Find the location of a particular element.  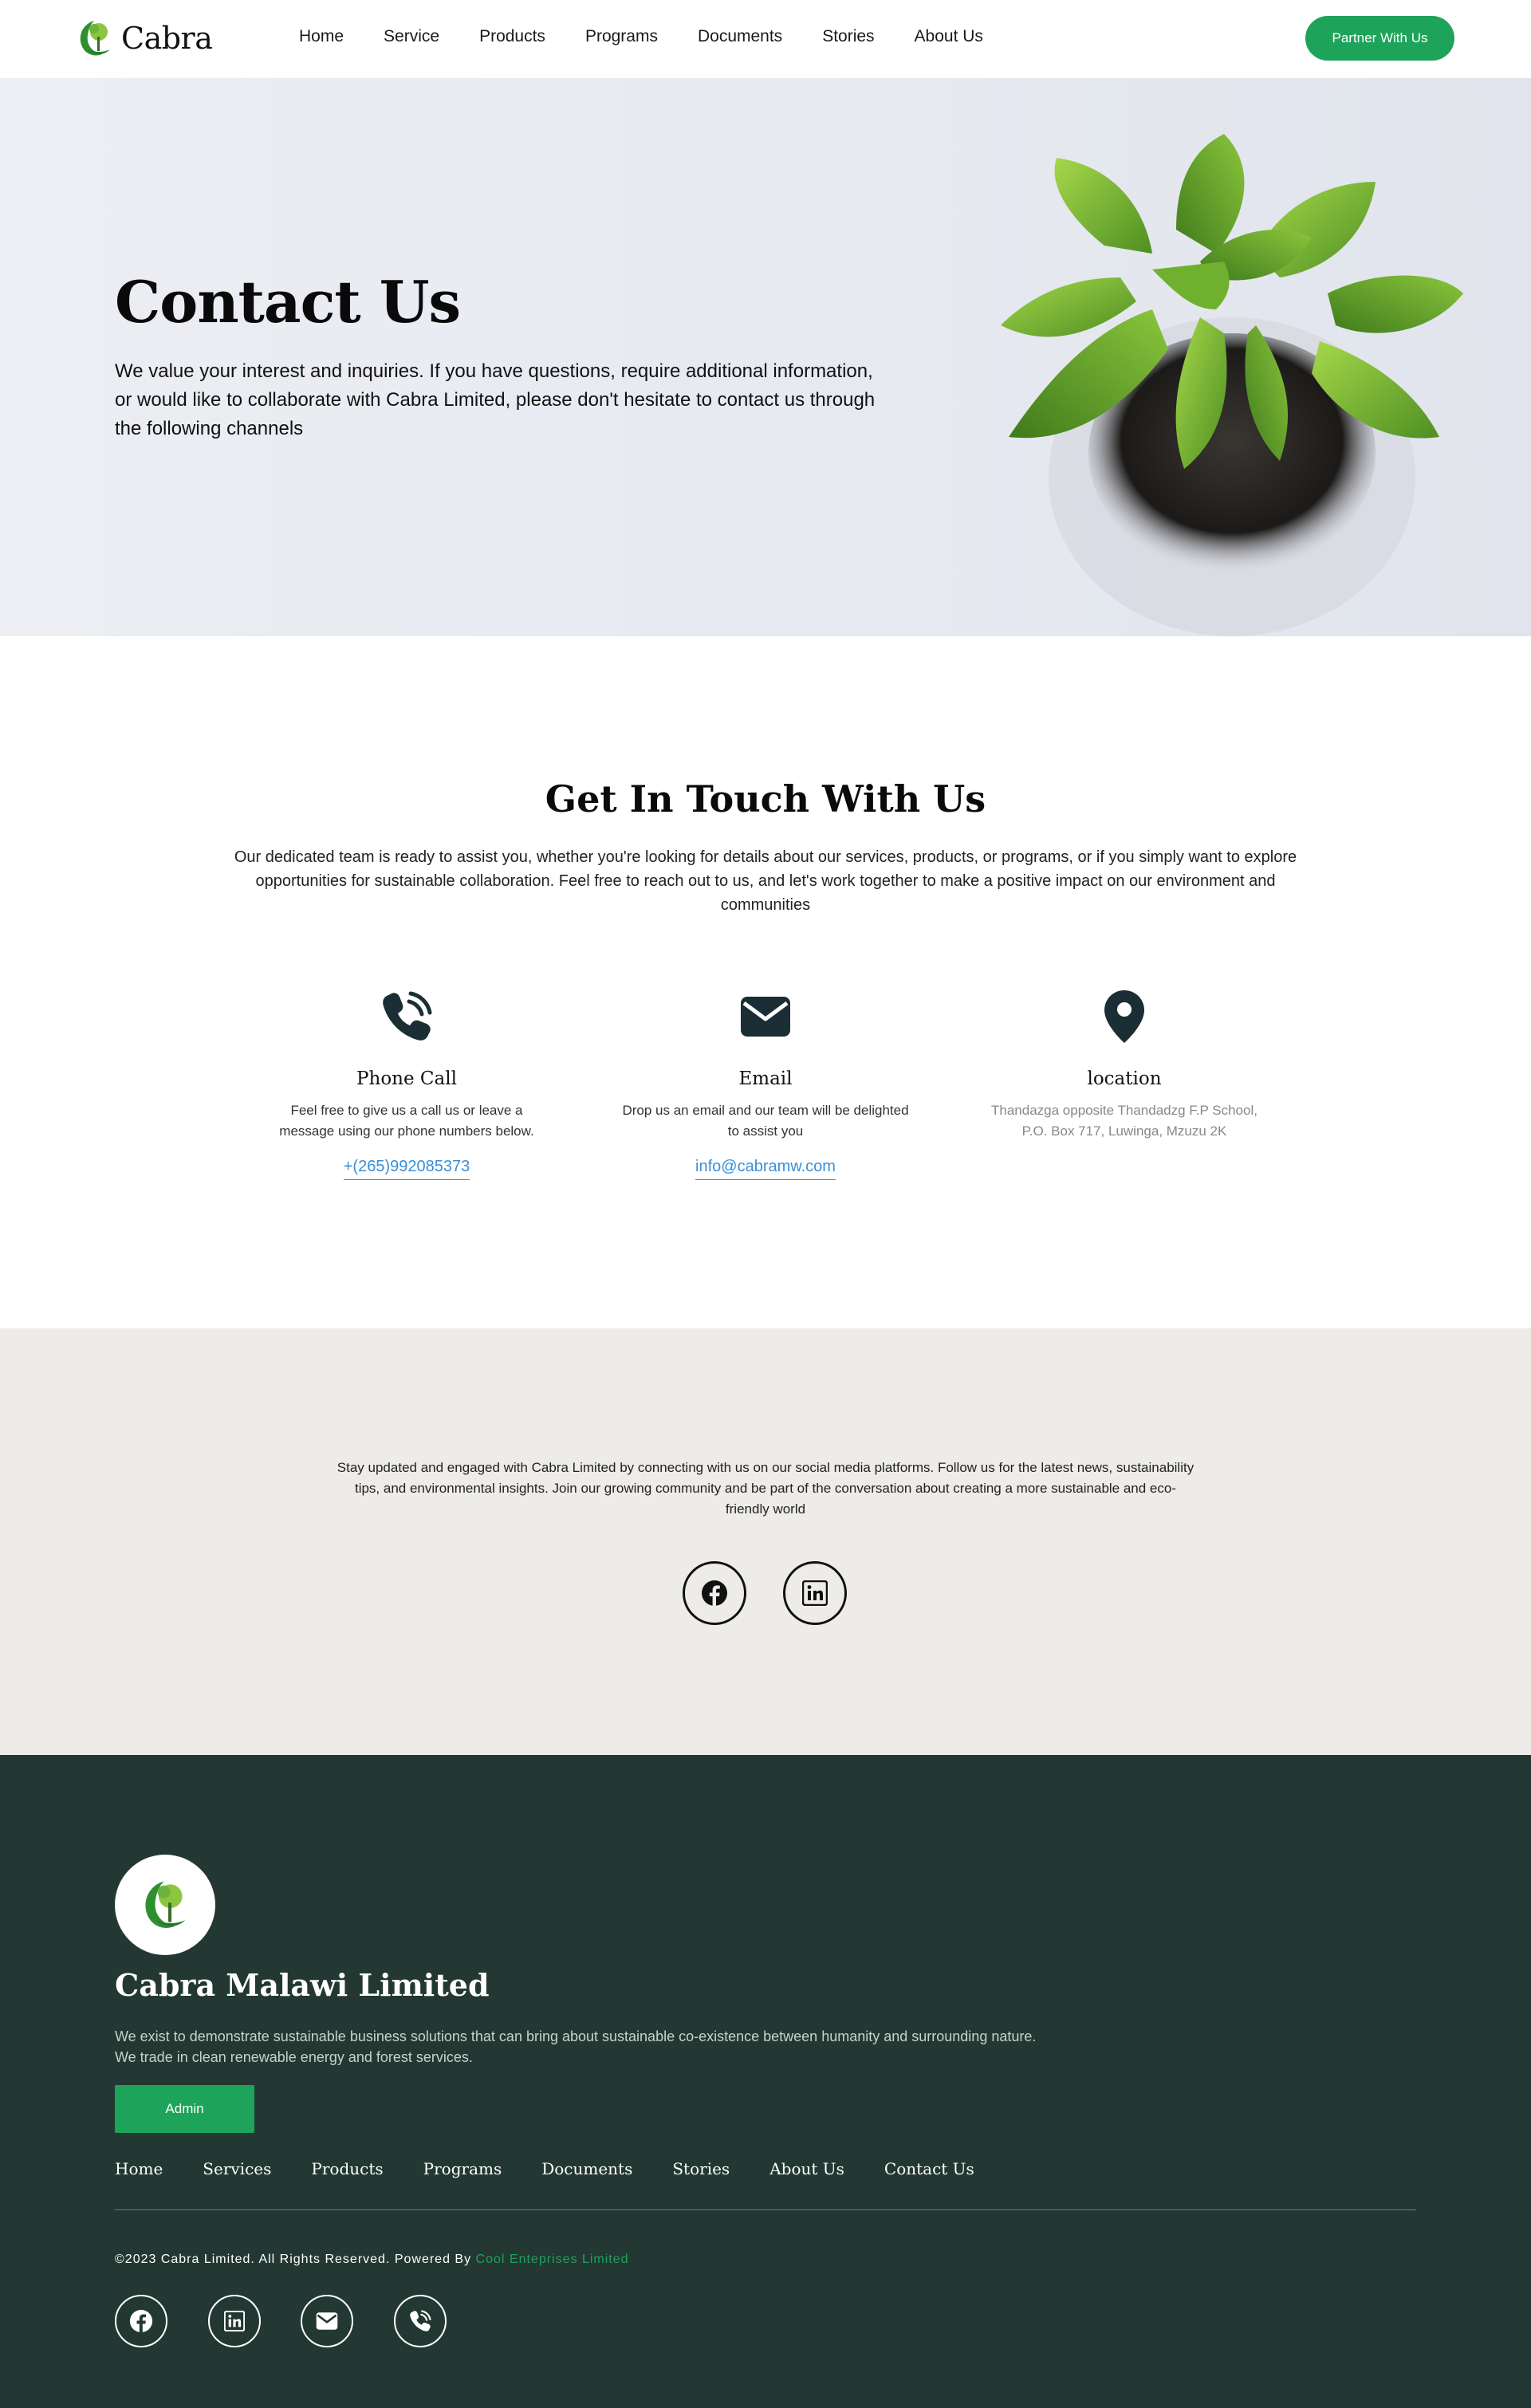

footer-logo is located at coordinates (165, 1905).